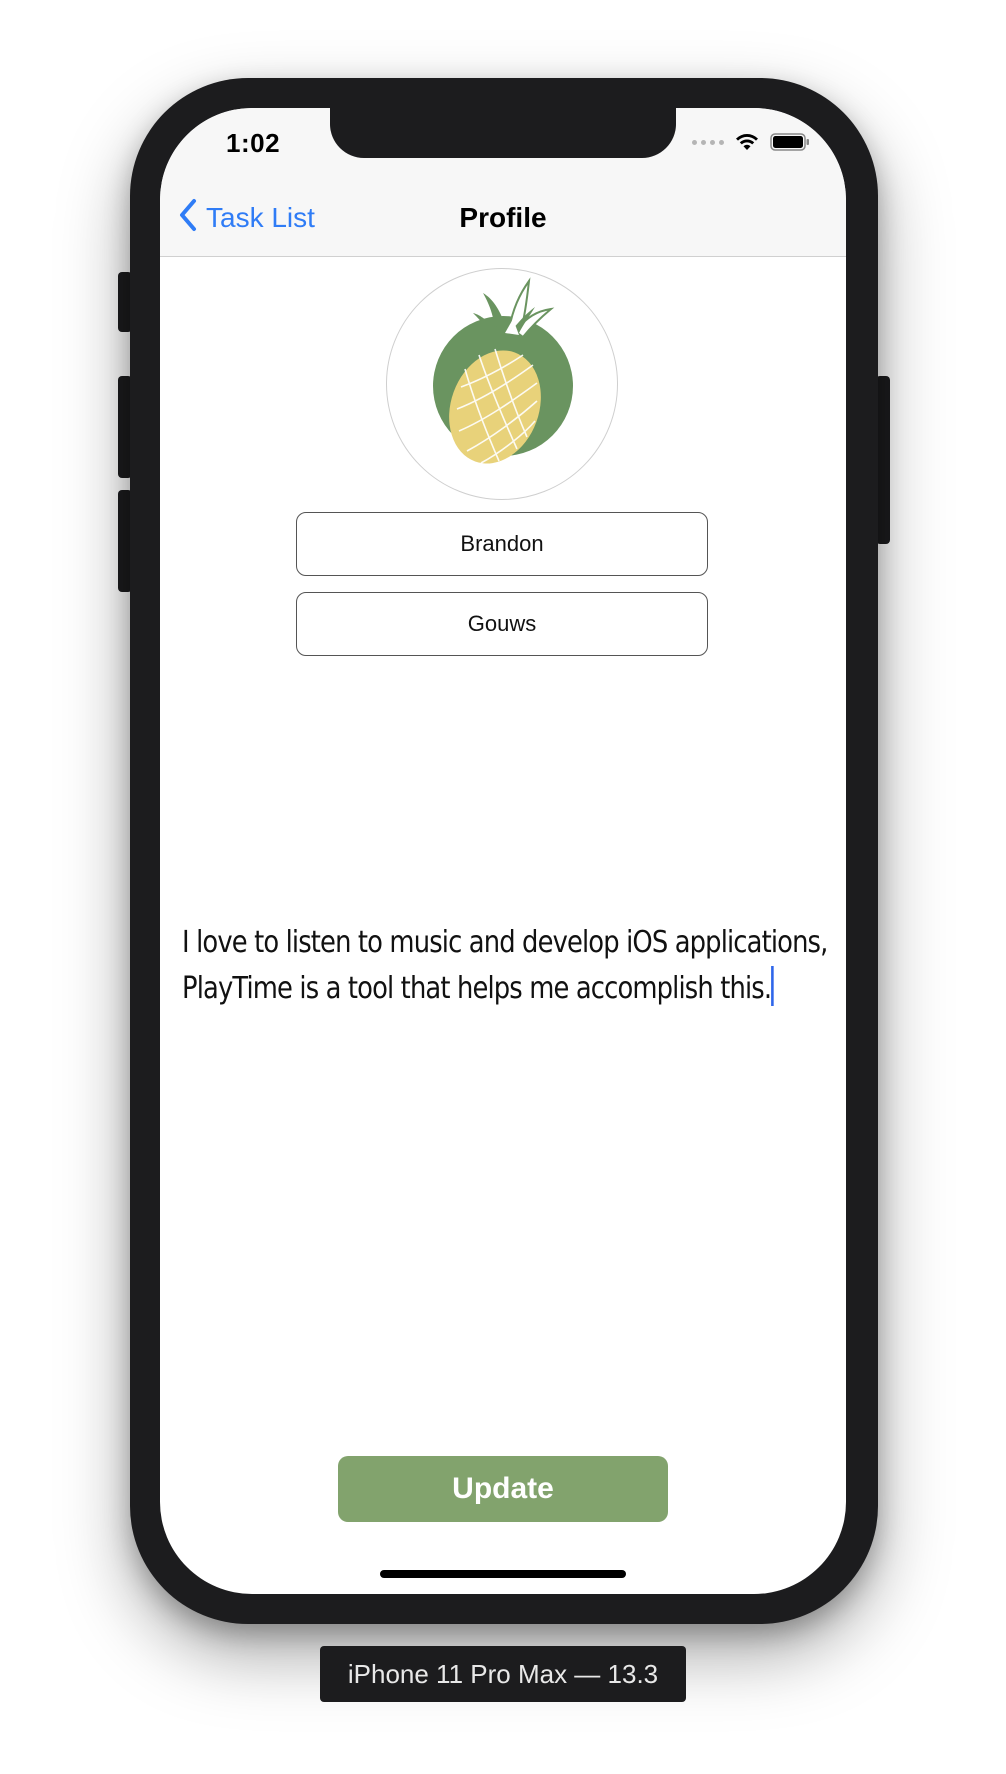 The image size is (1006, 1774). Describe the element at coordinates (883, 460) in the screenshot. I see `power-button` at that location.